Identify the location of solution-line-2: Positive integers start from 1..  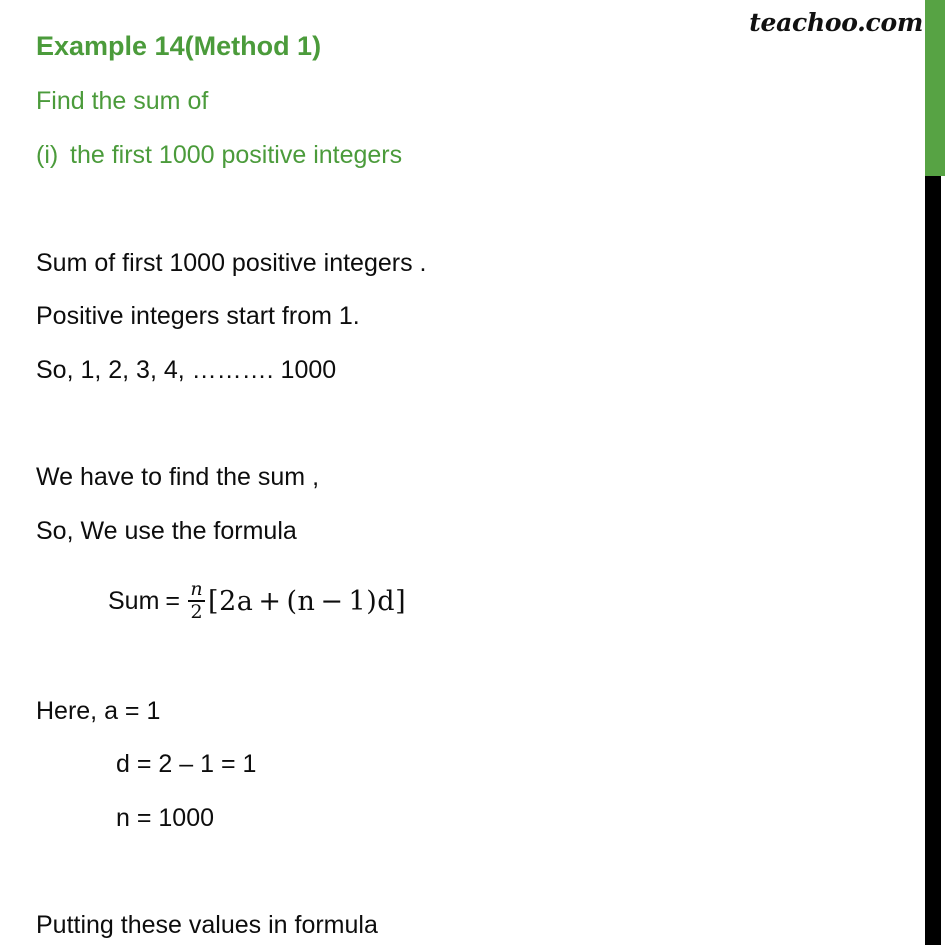
(198, 316).